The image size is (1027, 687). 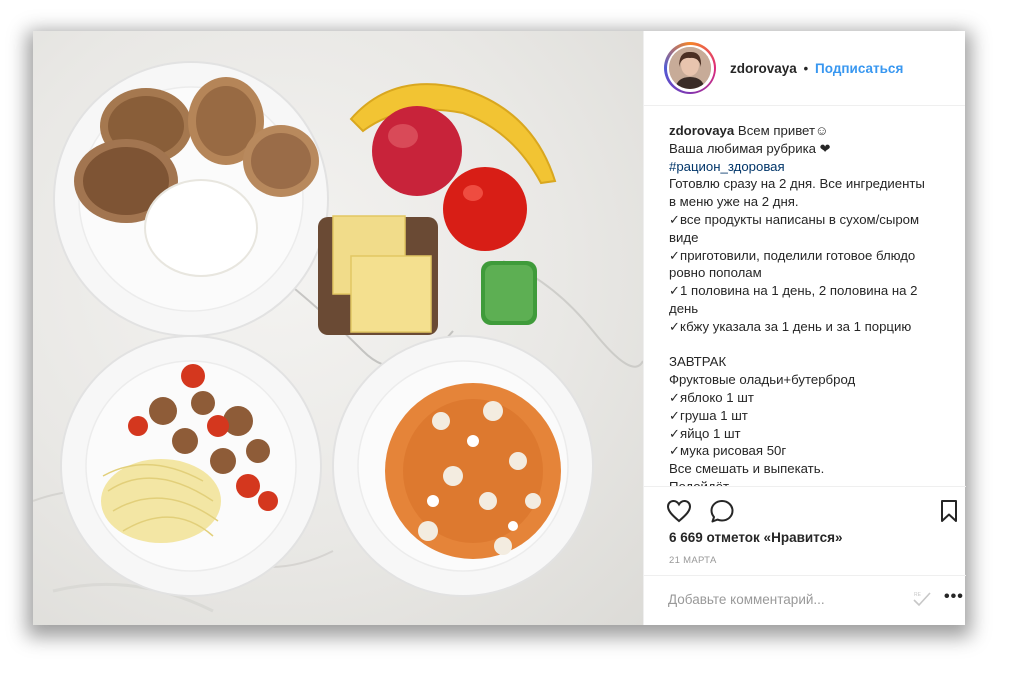 I want to click on caption-line: в меню уже на 2 дня., so click(x=734, y=202).